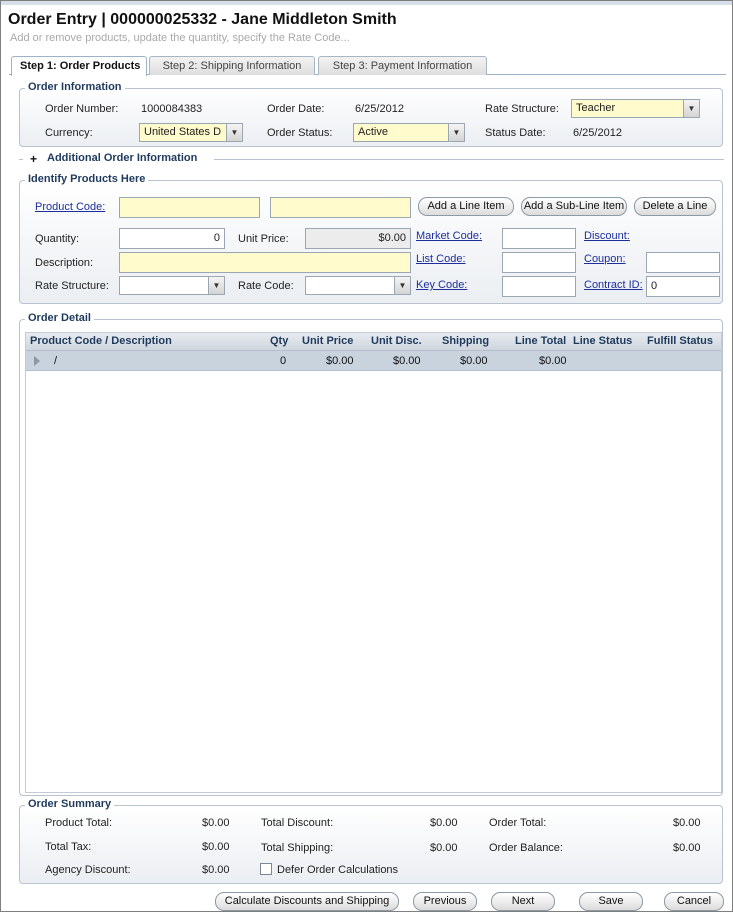 The width and height of the screenshot is (733, 912). What do you see at coordinates (539, 238) in the screenshot?
I see `market-code-input` at bounding box center [539, 238].